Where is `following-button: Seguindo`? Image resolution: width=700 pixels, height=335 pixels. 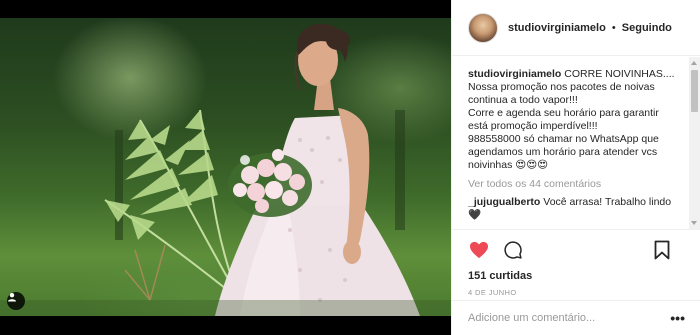
following-button: Seguindo is located at coordinates (647, 28).